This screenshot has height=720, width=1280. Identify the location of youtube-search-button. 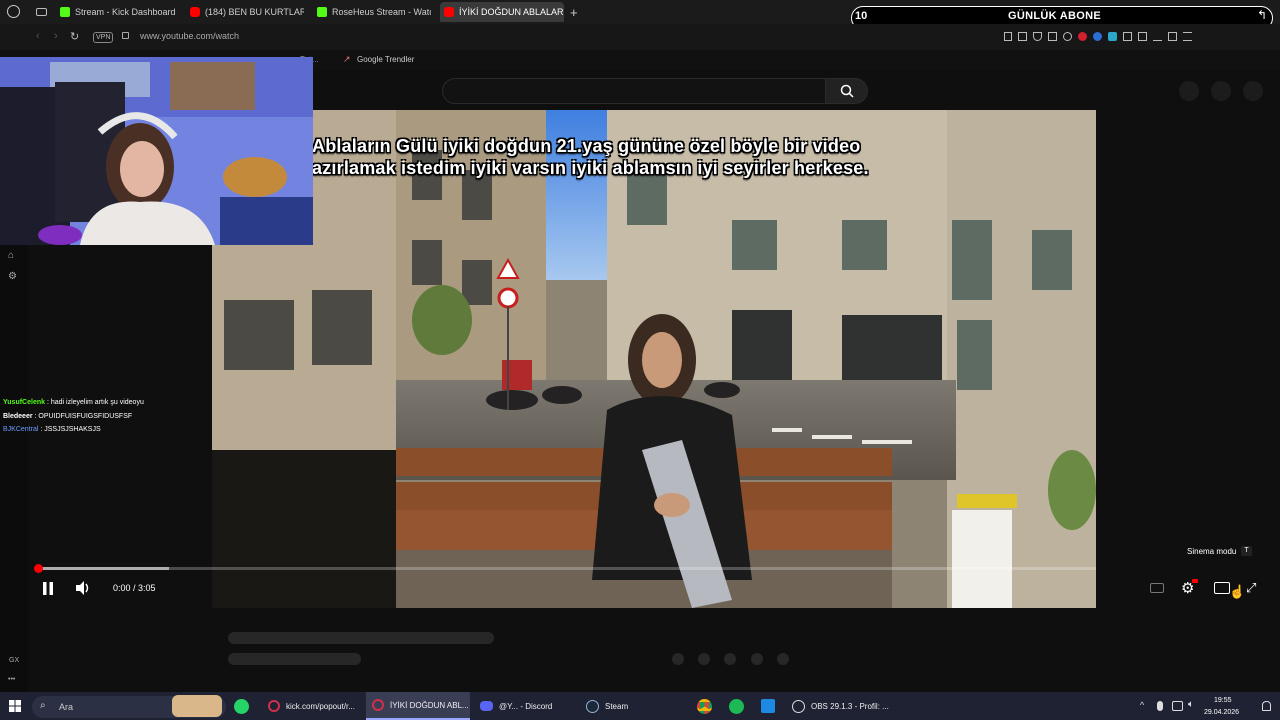
(847, 91).